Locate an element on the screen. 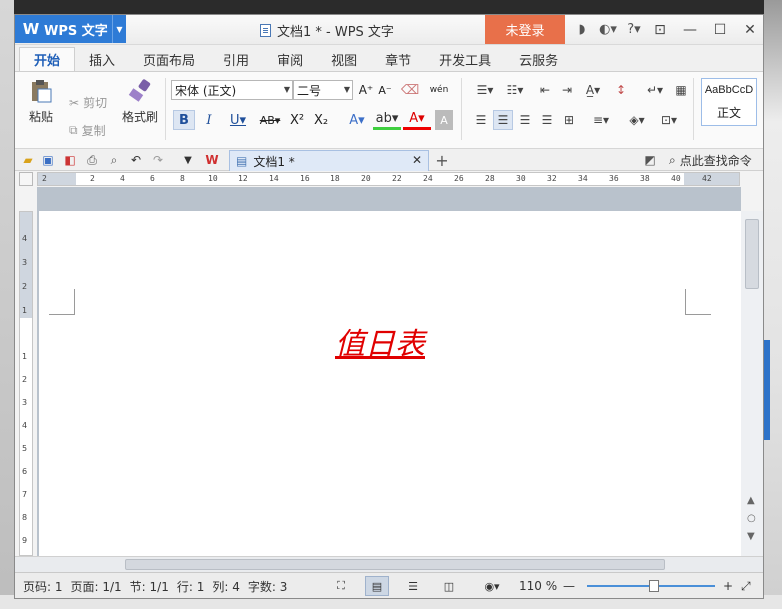 The image size is (782, 609). tab-insert: 插入 is located at coordinates (102, 59).